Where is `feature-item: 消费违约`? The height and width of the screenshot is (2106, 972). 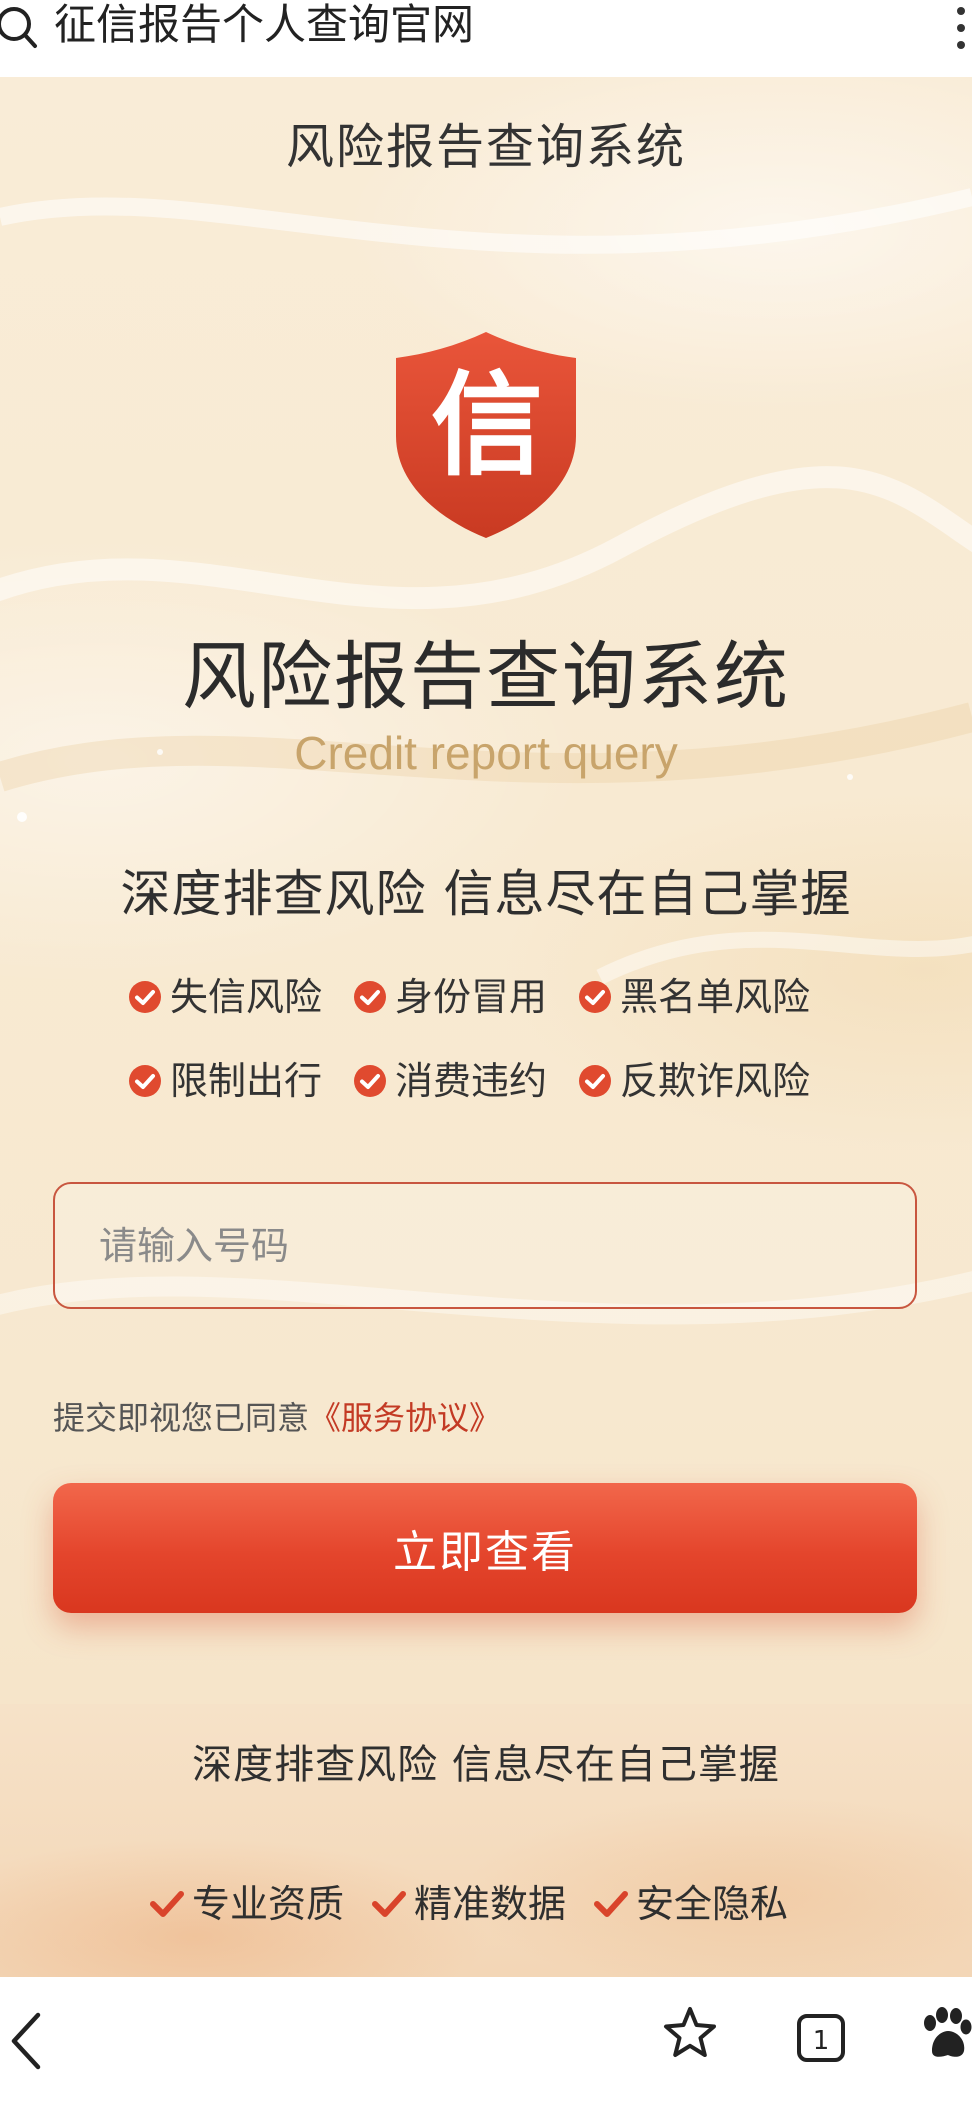
feature-item: 消费违约 is located at coordinates (450, 1081).